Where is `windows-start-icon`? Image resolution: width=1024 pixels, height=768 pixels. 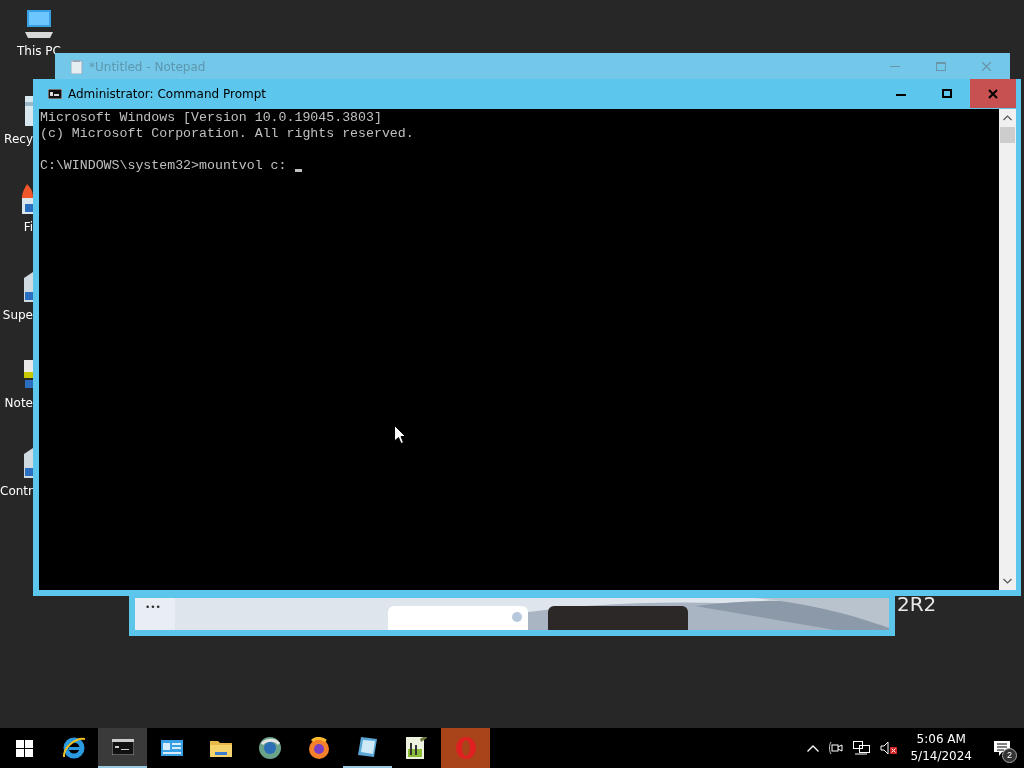
windows-start-icon is located at coordinates (24, 748).